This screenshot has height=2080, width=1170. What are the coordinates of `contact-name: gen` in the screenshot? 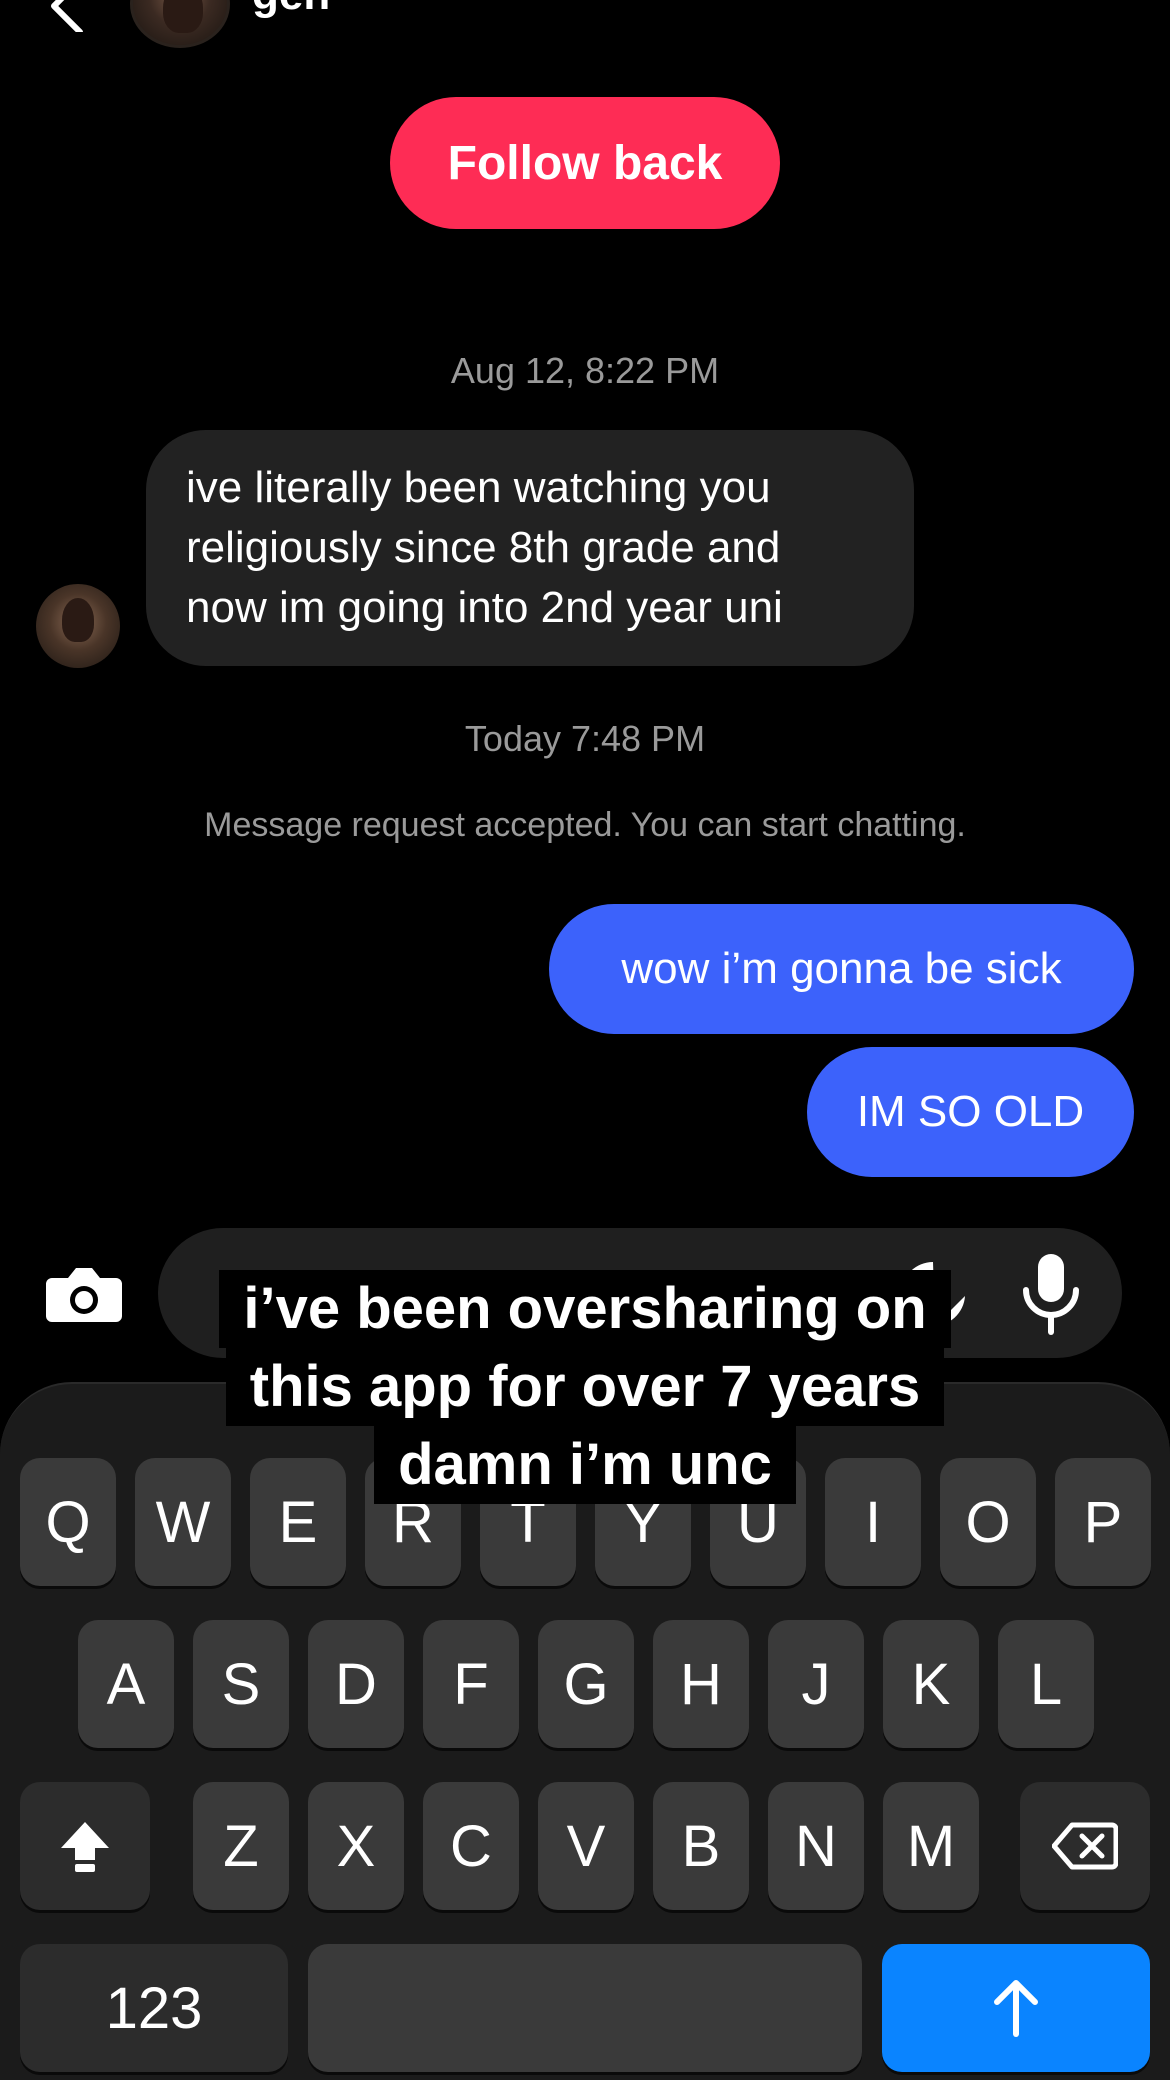 It's located at (291, 10).